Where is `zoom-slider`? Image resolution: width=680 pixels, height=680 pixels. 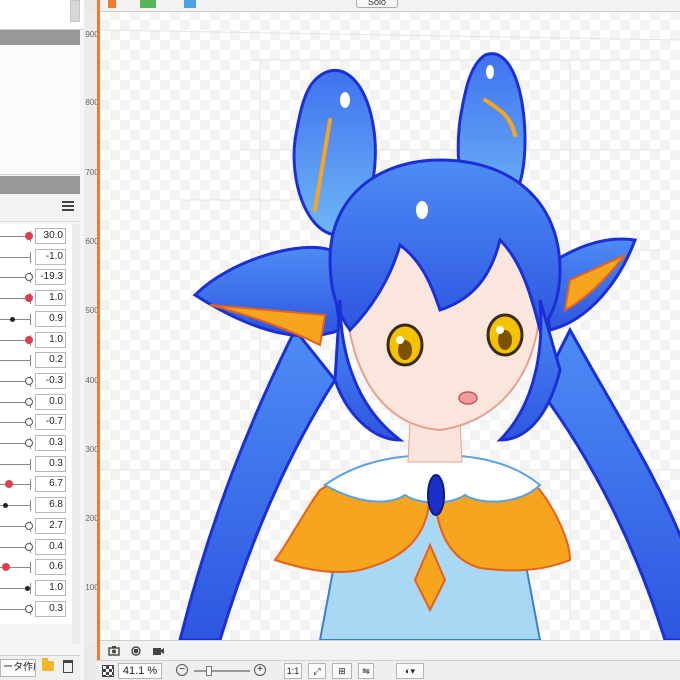 zoom-slider is located at coordinates (222, 671).